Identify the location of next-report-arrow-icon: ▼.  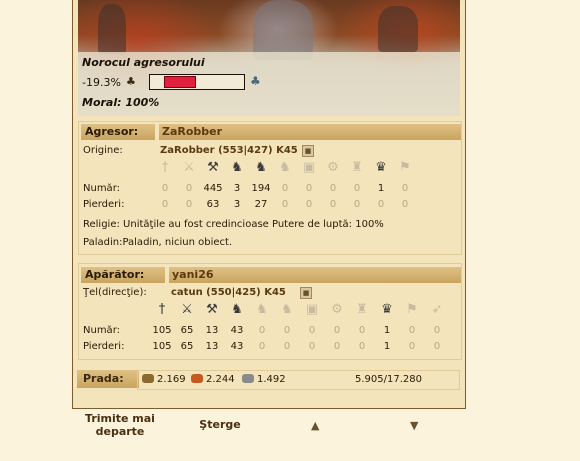
(414, 425).